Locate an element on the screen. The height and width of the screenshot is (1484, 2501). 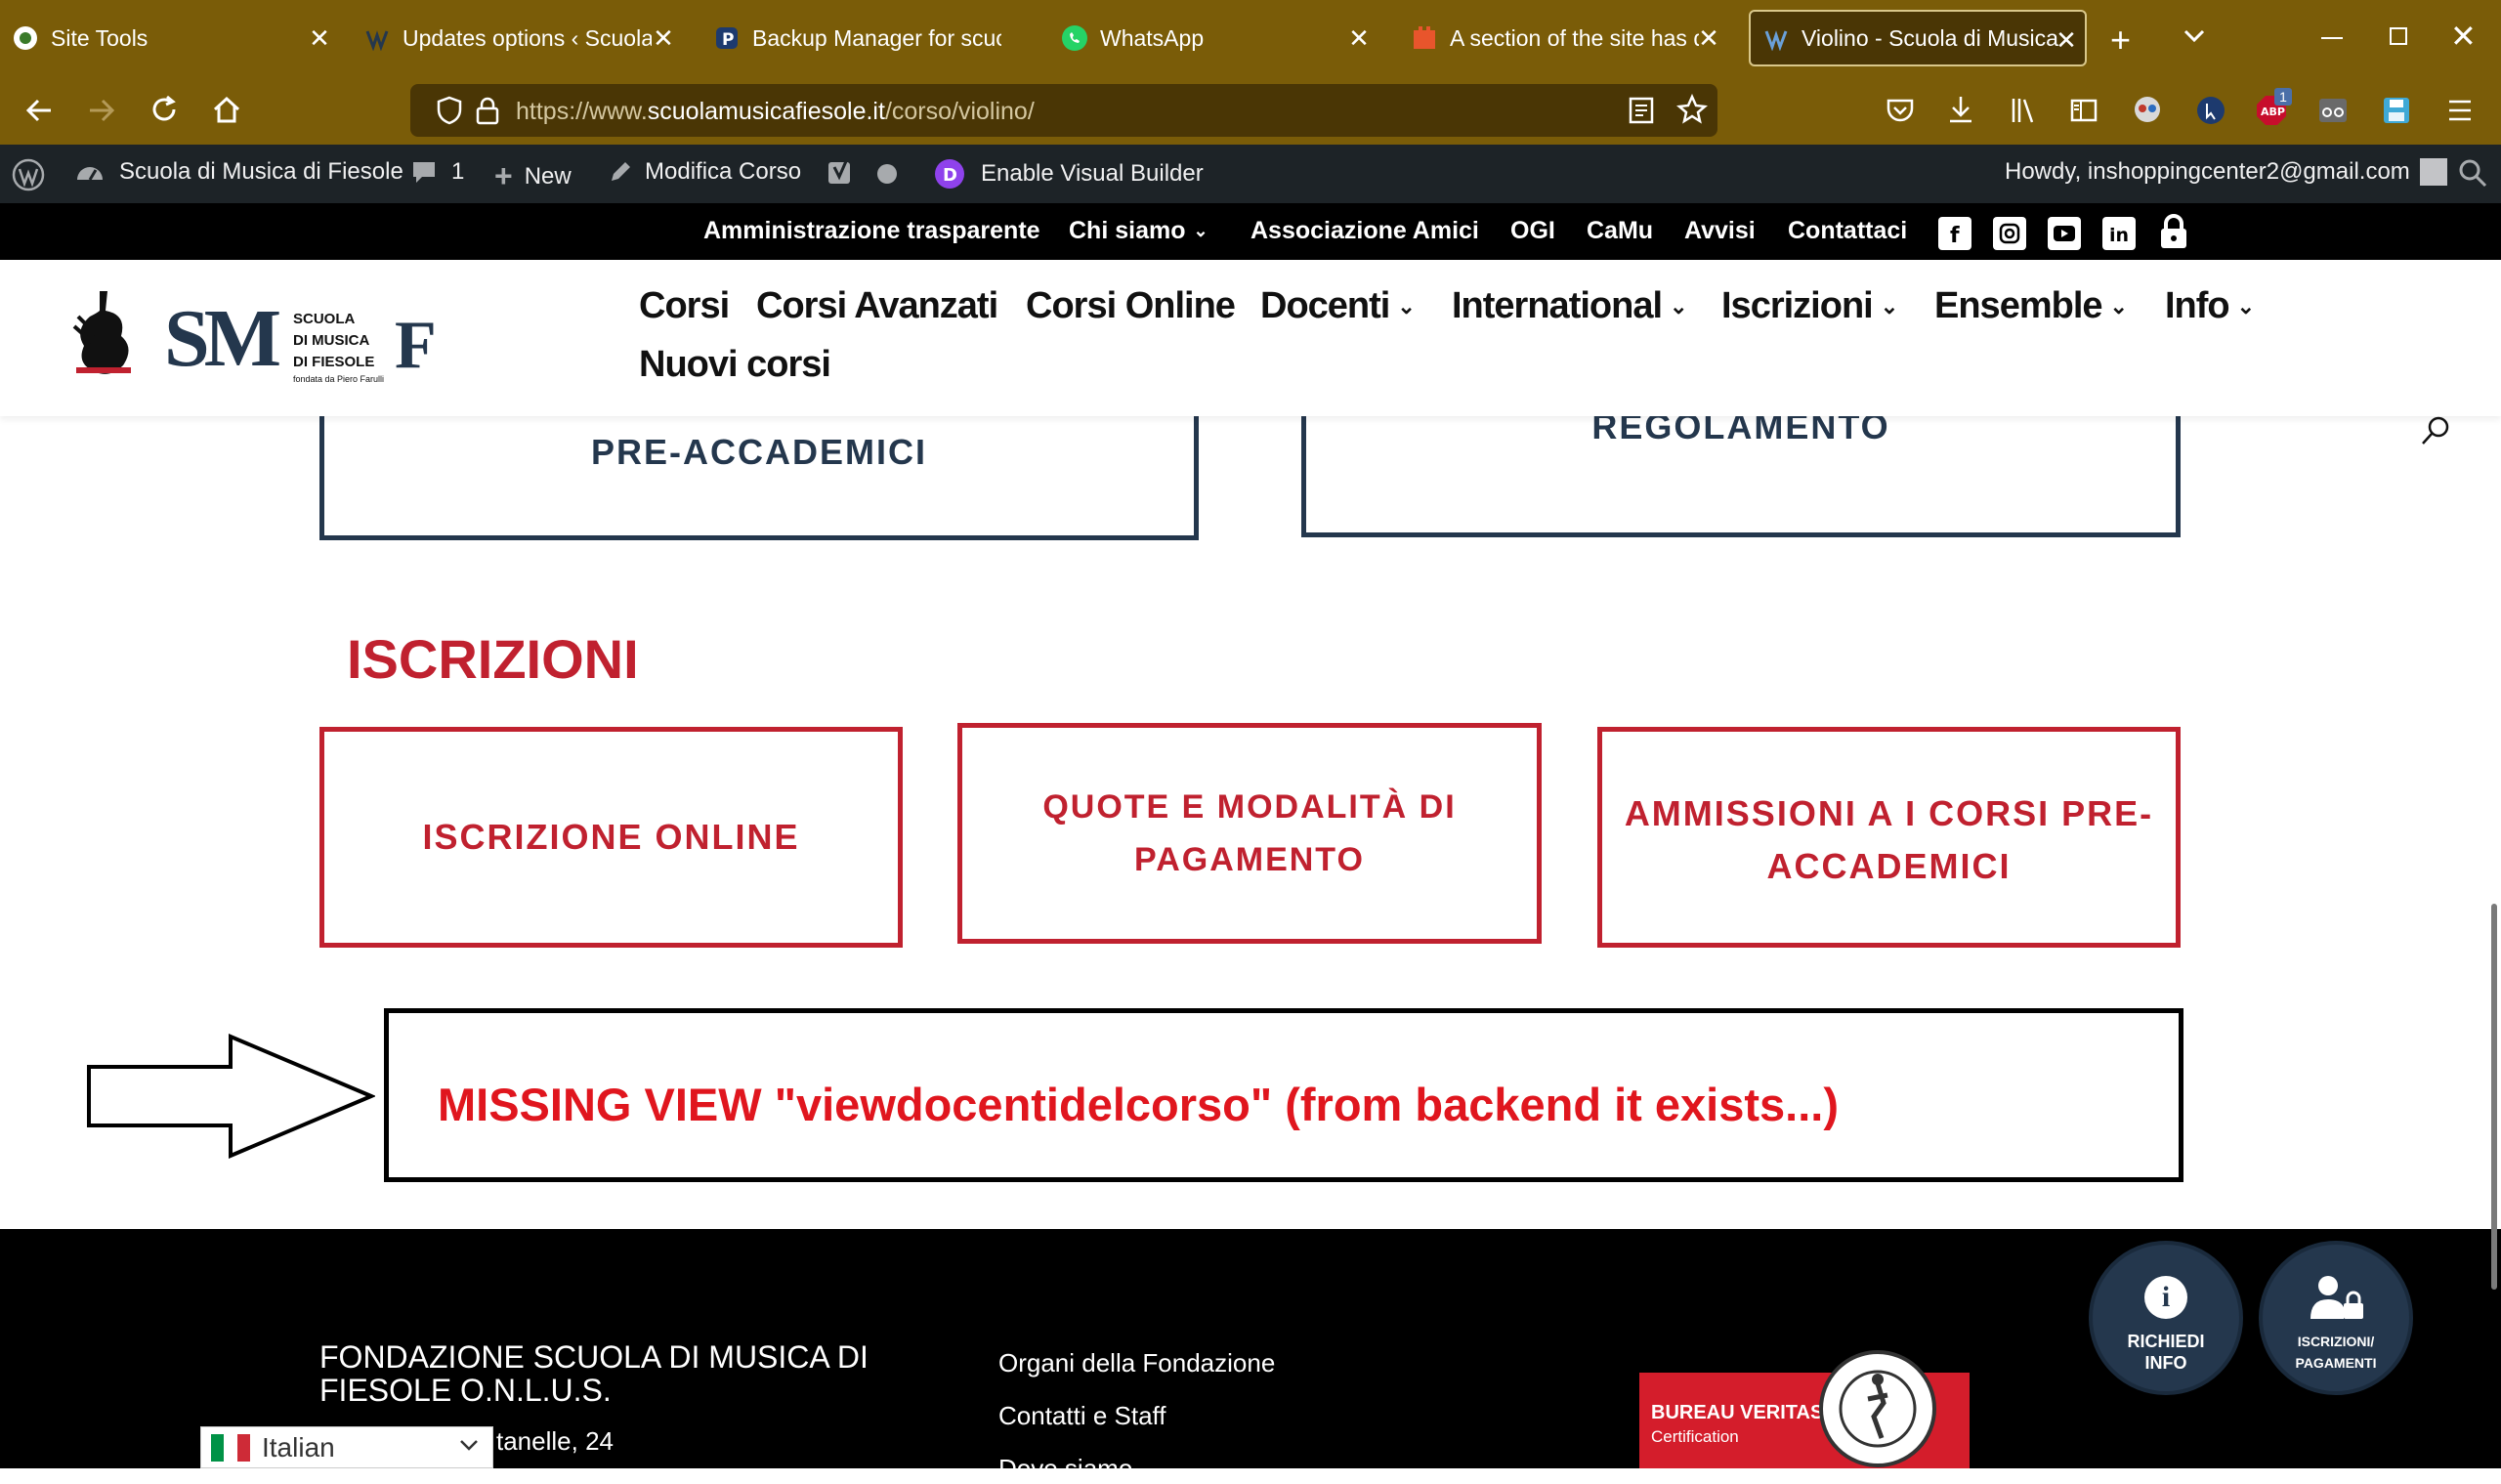
home-icon is located at coordinates (226, 109).